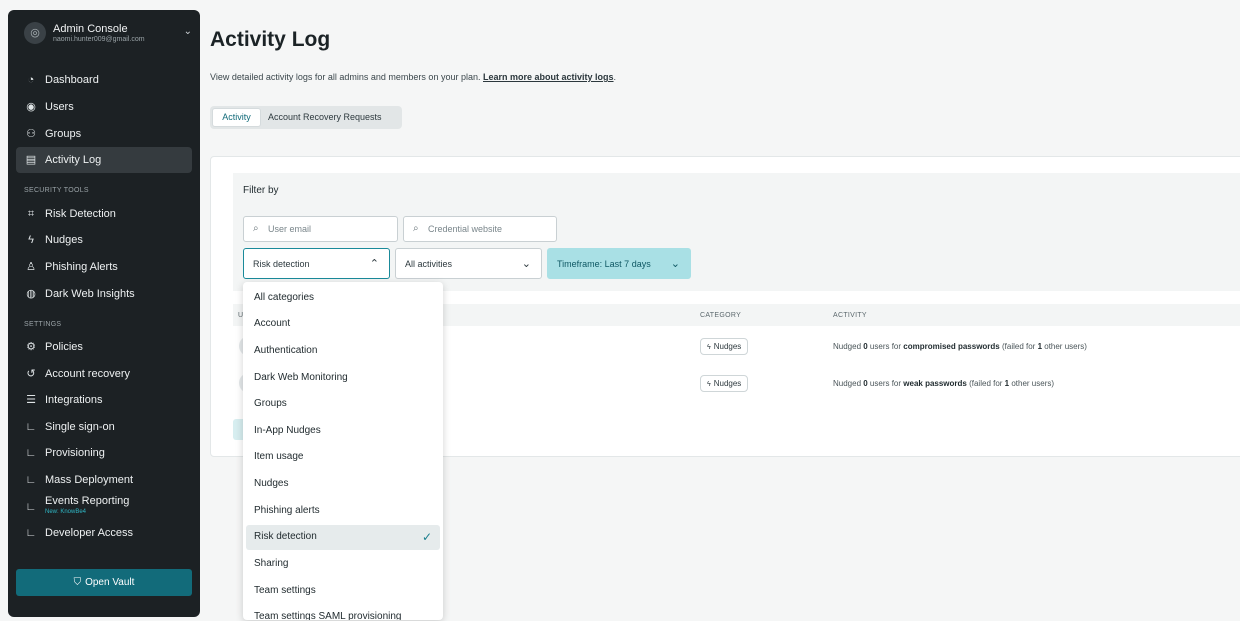  What do you see at coordinates (270, 403) in the screenshot?
I see `dropdown-option-label: Groups` at bounding box center [270, 403].